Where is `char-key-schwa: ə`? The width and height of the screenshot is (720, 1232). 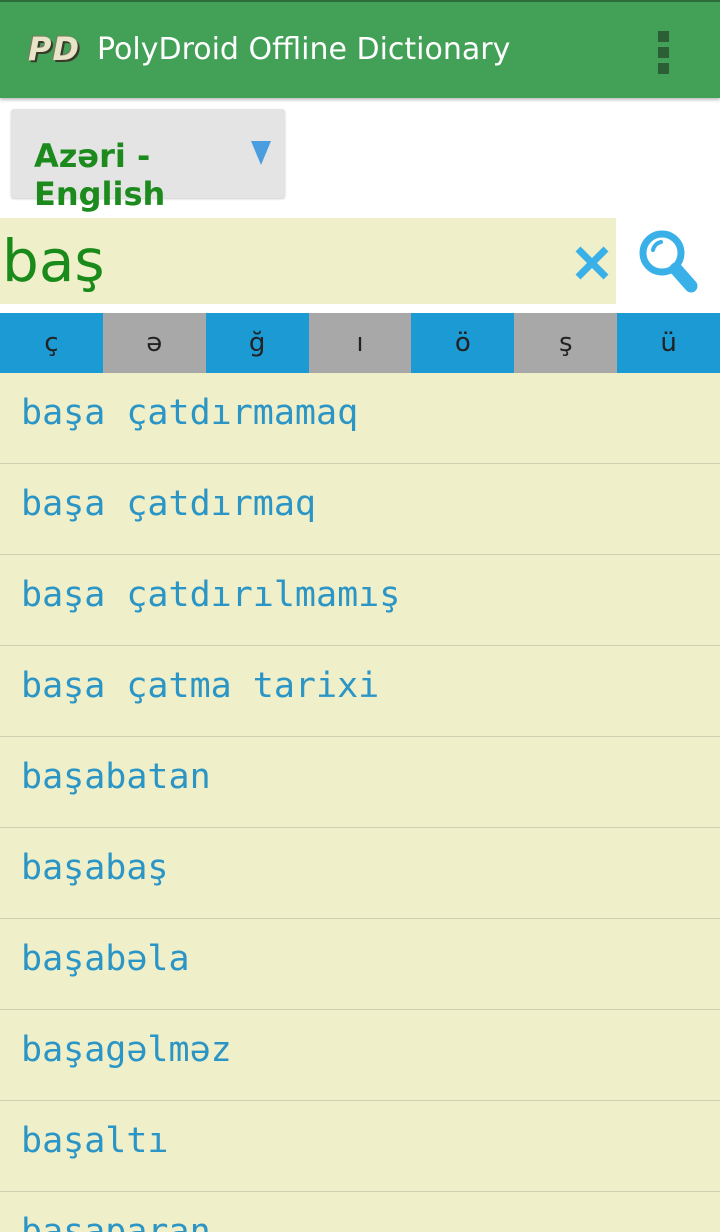 char-key-schwa: ə is located at coordinates (154, 343).